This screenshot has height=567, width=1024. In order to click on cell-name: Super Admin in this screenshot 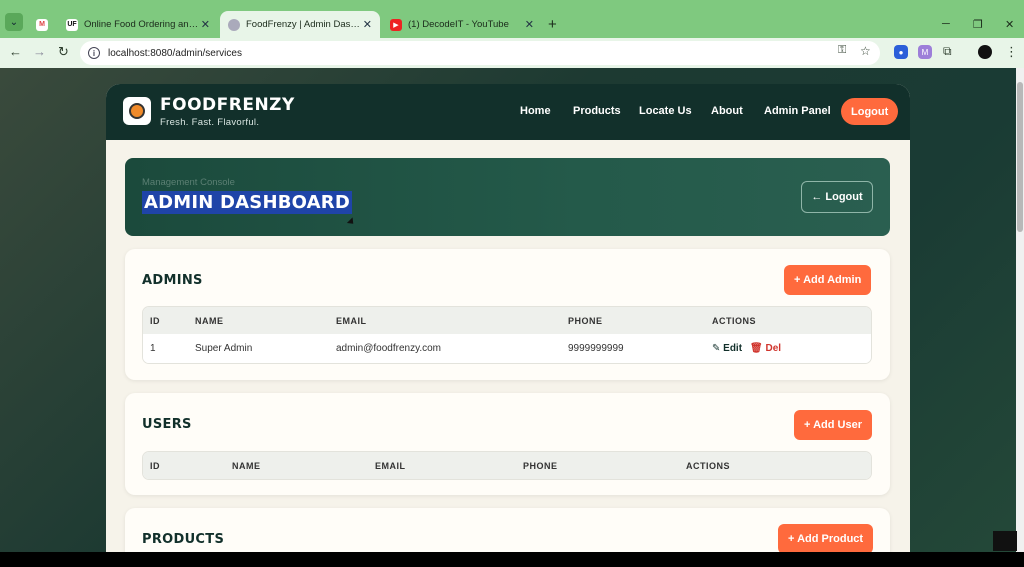, I will do `click(224, 348)`.